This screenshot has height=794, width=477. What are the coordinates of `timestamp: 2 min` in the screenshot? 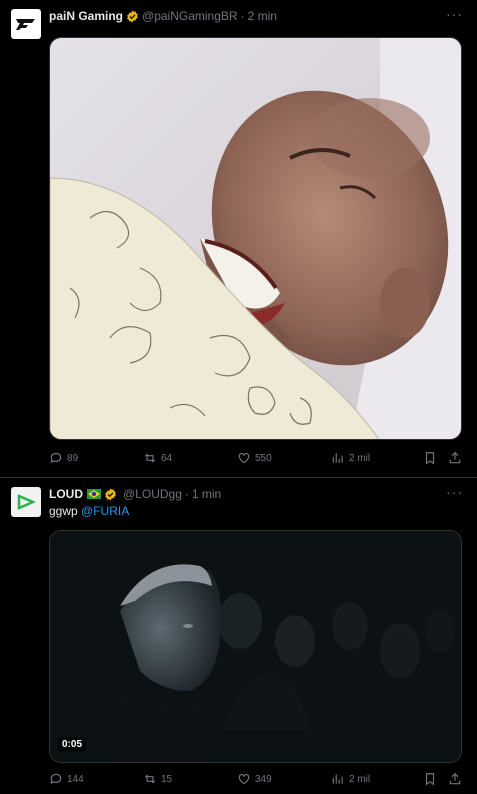 It's located at (262, 16).